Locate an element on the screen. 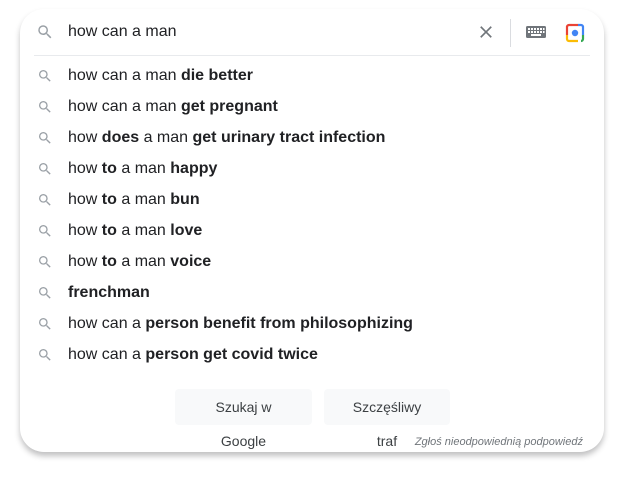 This screenshot has width=627, height=478. suggestion-text: how to a man happy is located at coordinates (142, 168).